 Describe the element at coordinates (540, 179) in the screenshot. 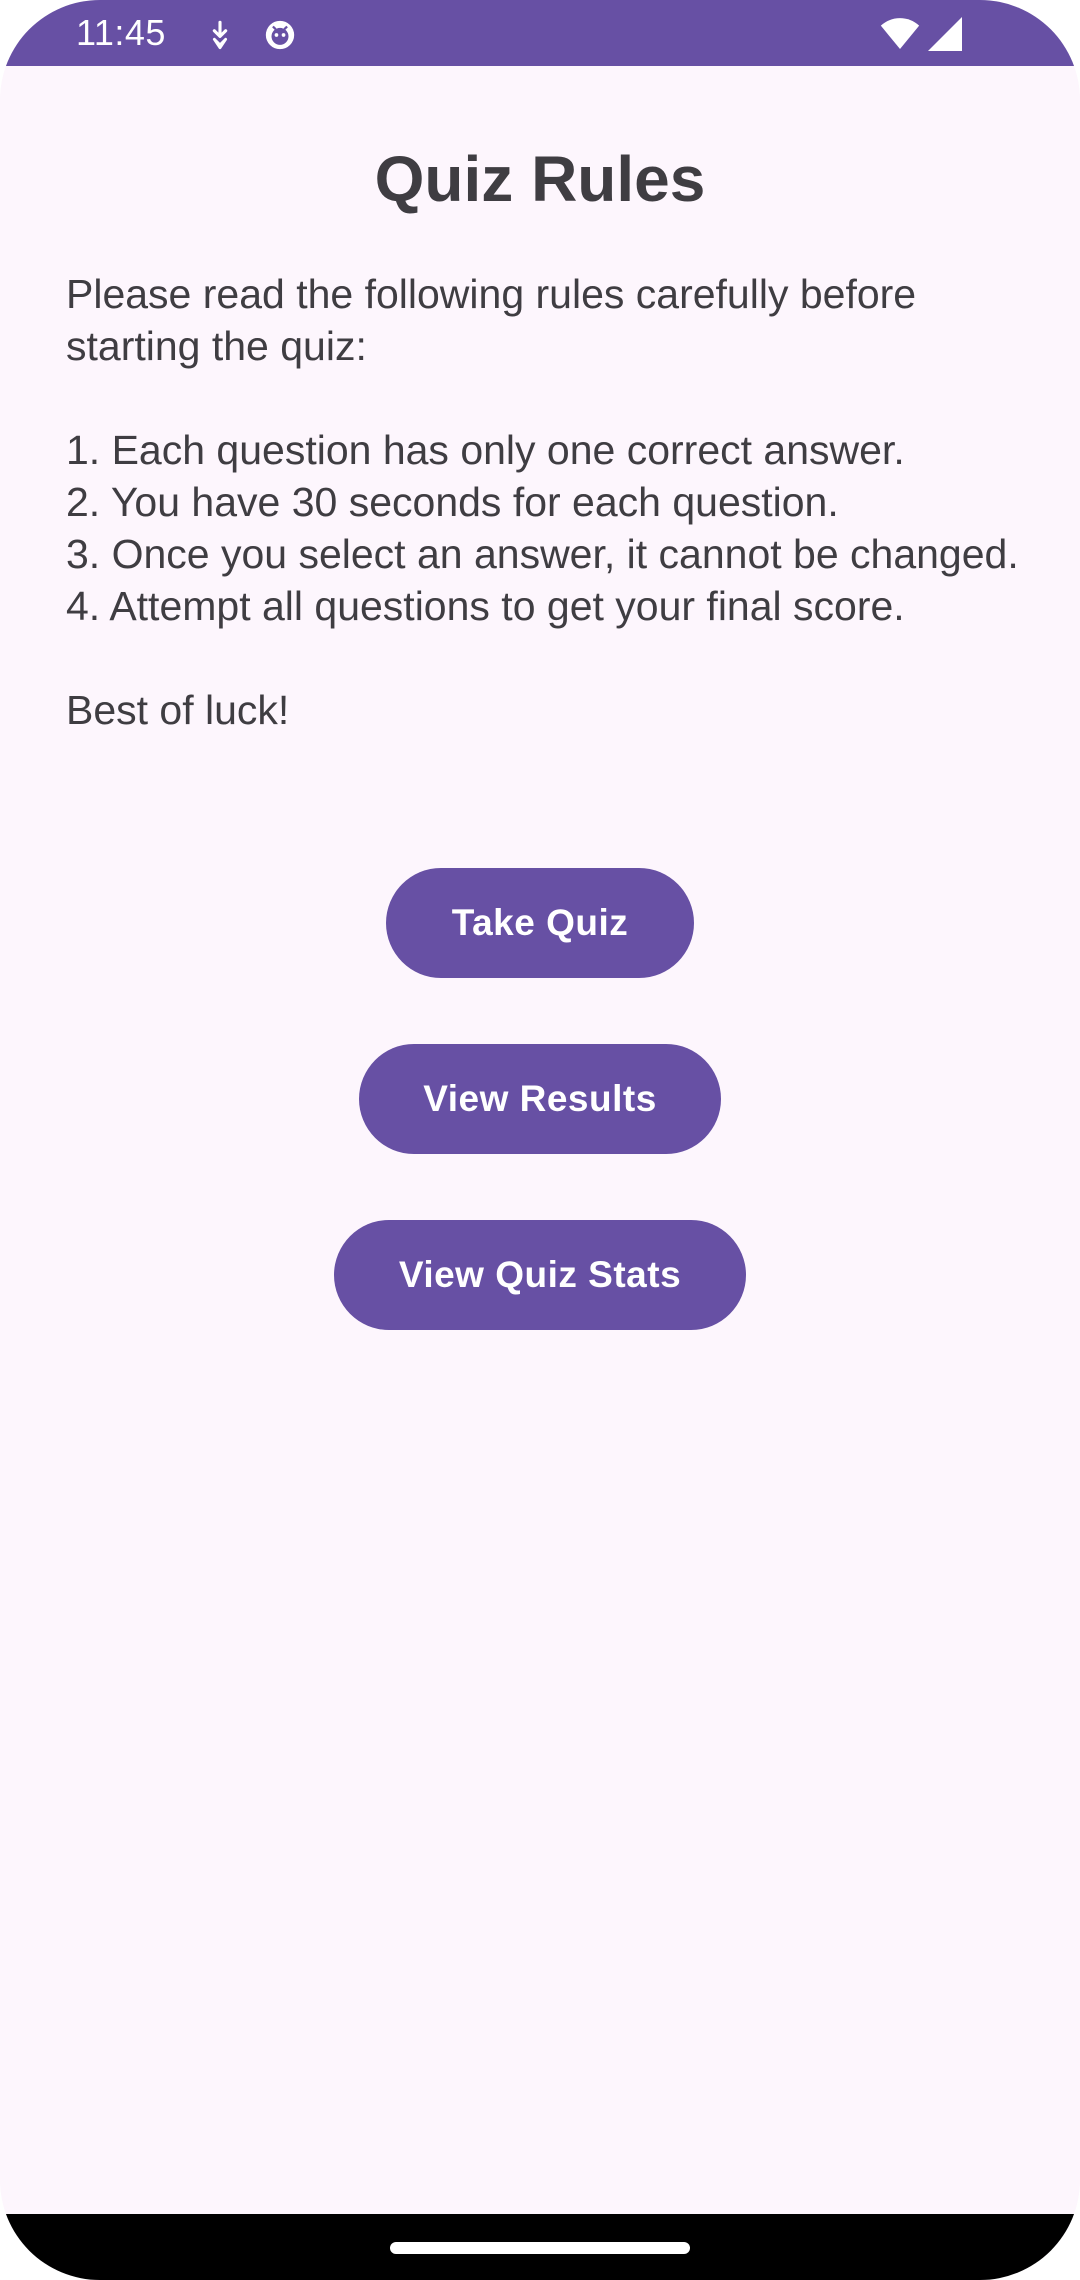

I see `page-title: Quiz Rules` at that location.